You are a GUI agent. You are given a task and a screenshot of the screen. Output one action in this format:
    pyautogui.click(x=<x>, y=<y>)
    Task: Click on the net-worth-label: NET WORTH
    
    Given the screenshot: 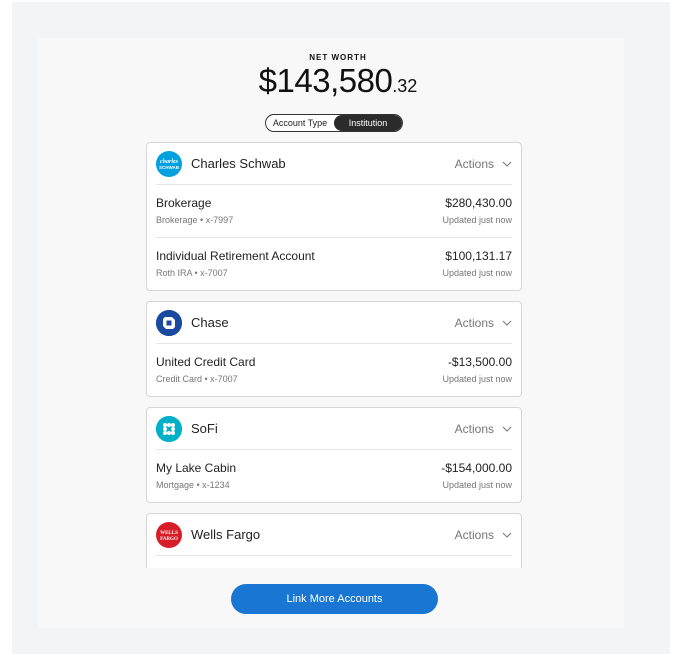 What is the action you would take?
    pyautogui.click(x=338, y=57)
    